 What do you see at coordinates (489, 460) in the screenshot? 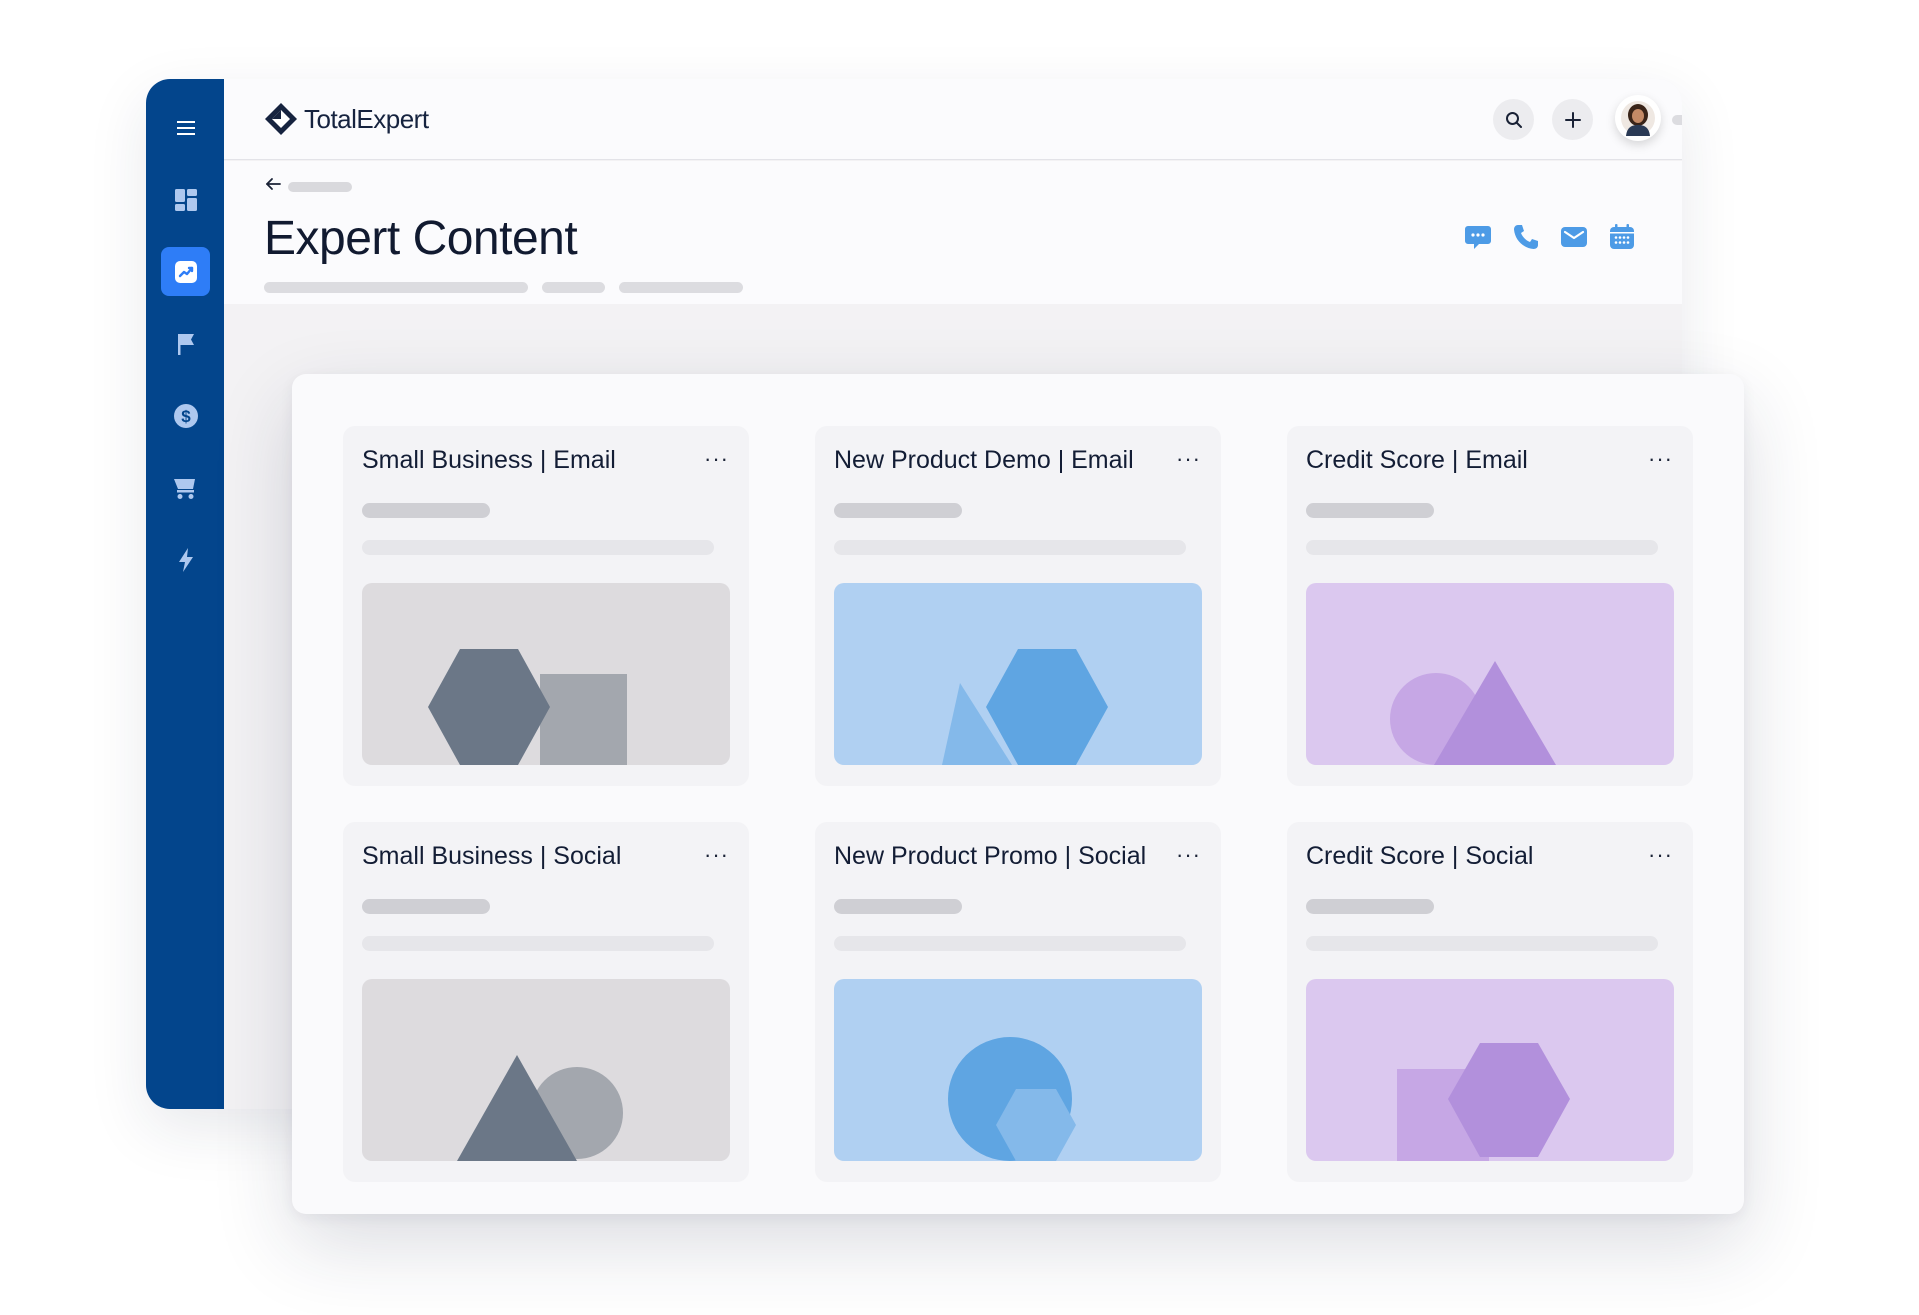
I see `card-title: Small Business | Email` at bounding box center [489, 460].